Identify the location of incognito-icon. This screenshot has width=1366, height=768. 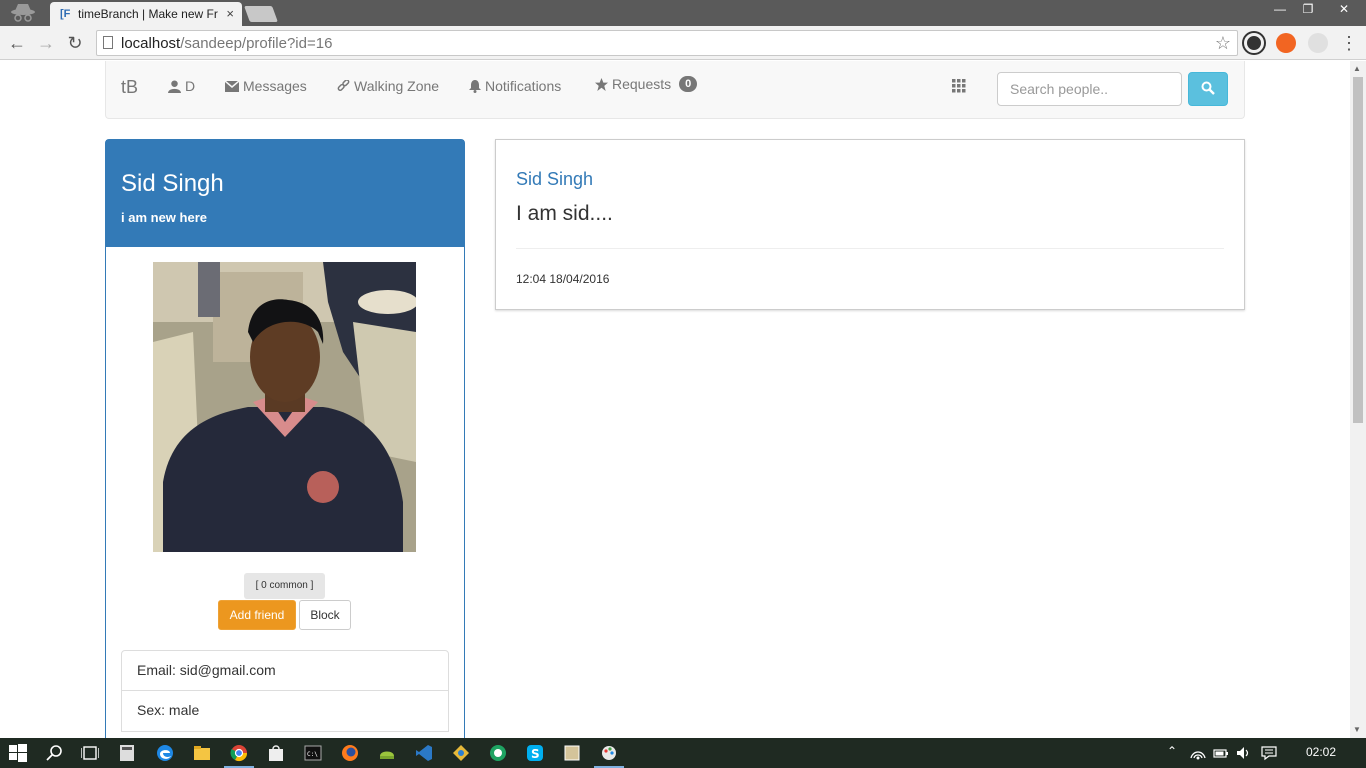
(23, 13).